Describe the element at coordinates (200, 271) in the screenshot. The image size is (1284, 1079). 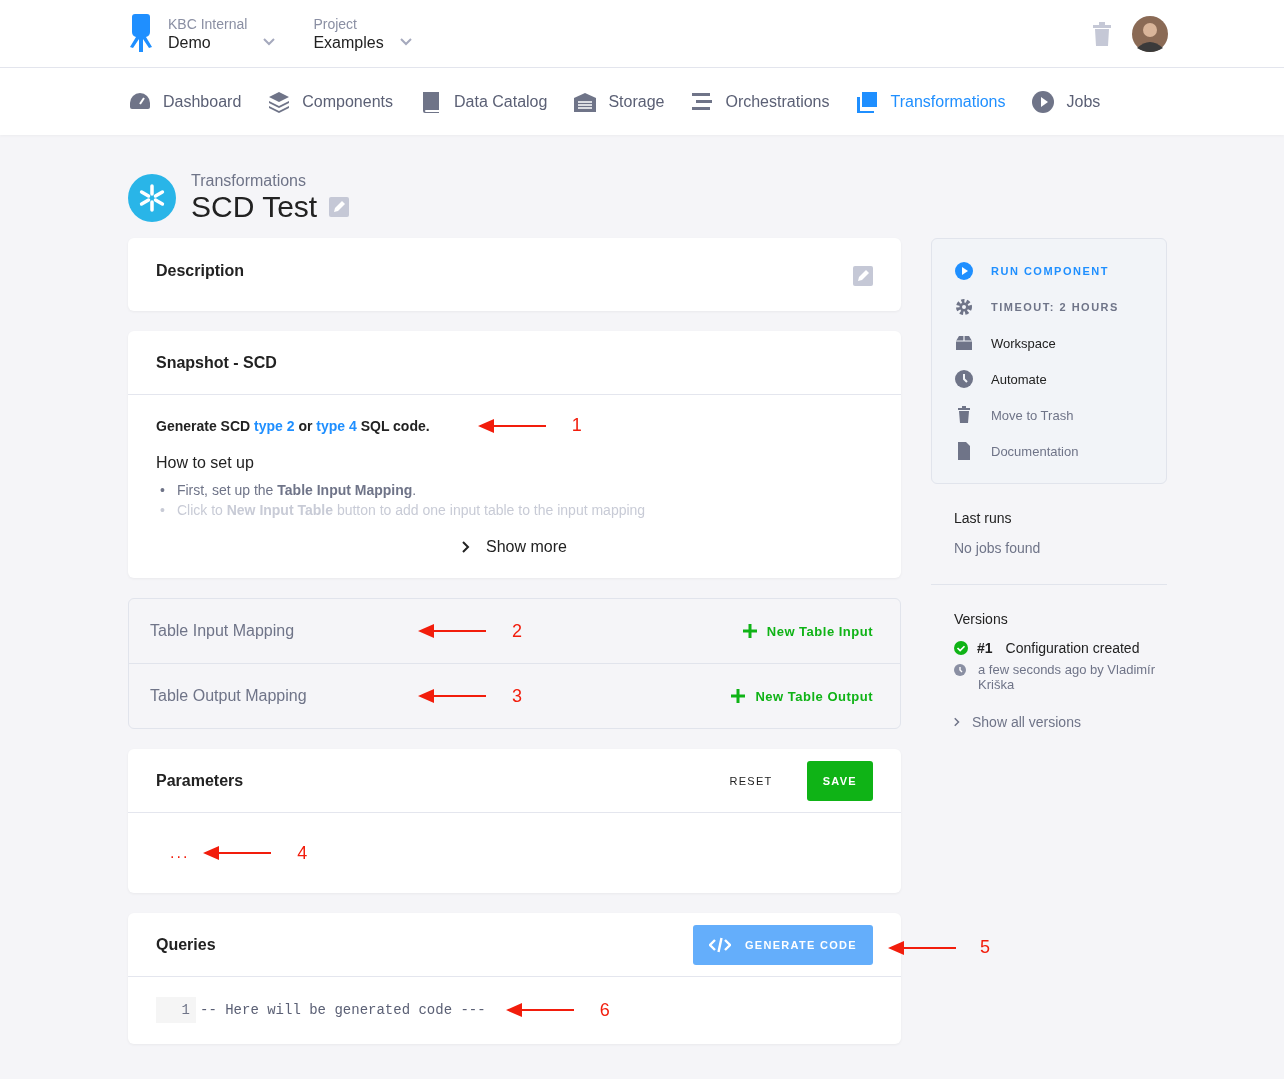
I see `card-title: Description` at that location.